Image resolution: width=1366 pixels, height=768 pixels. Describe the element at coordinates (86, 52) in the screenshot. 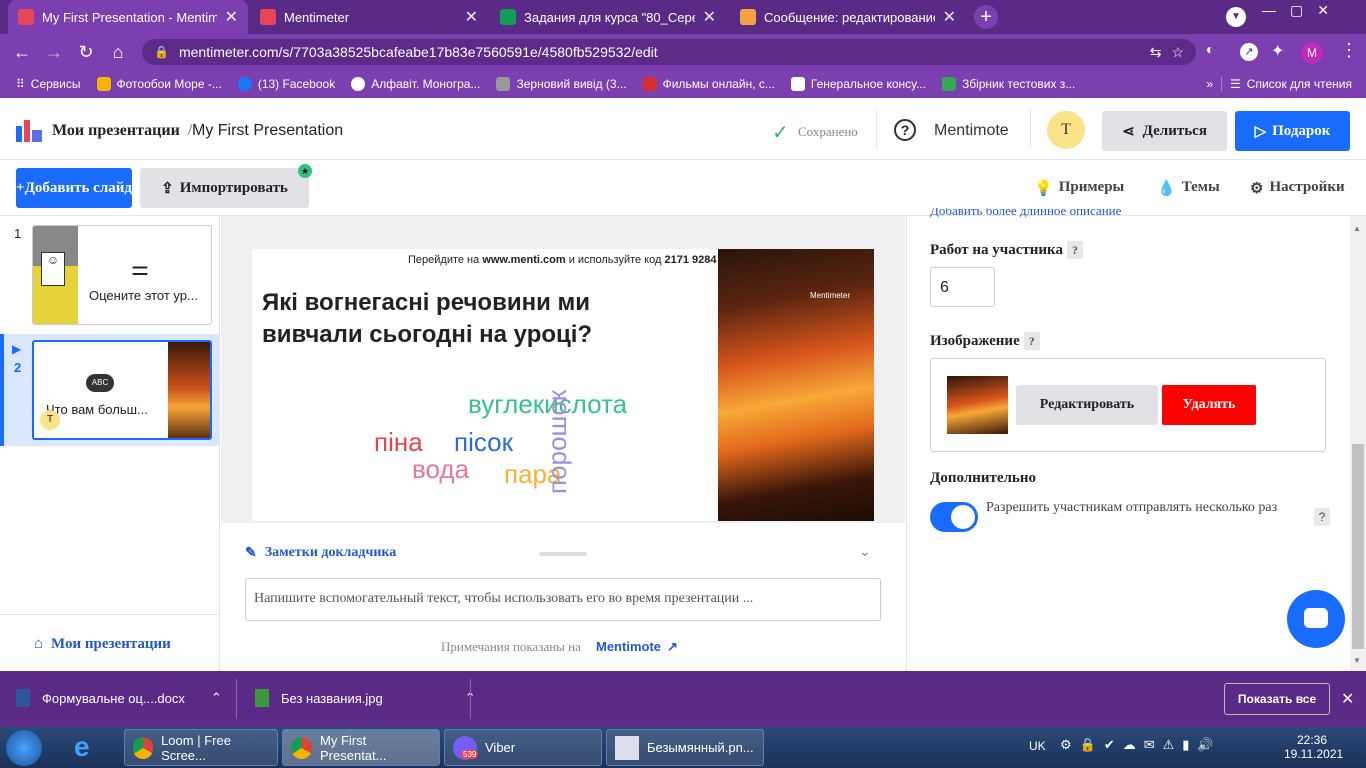

I see `reload-icon: ↻` at that location.